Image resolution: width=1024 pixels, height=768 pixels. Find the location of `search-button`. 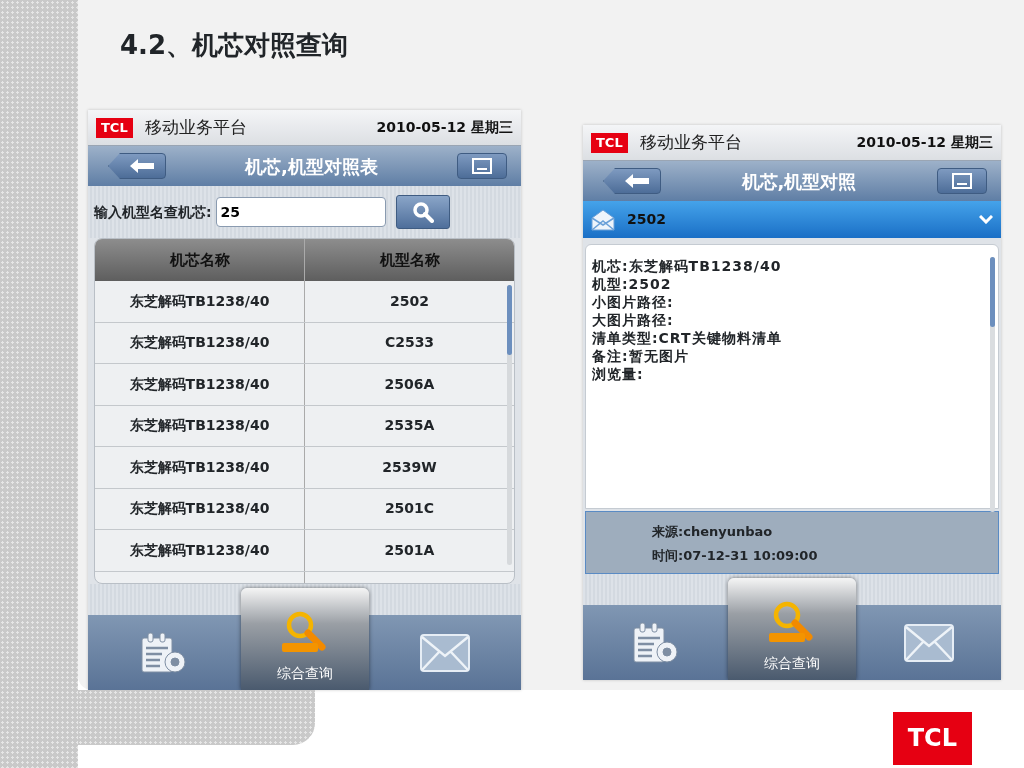

search-button is located at coordinates (422, 212).